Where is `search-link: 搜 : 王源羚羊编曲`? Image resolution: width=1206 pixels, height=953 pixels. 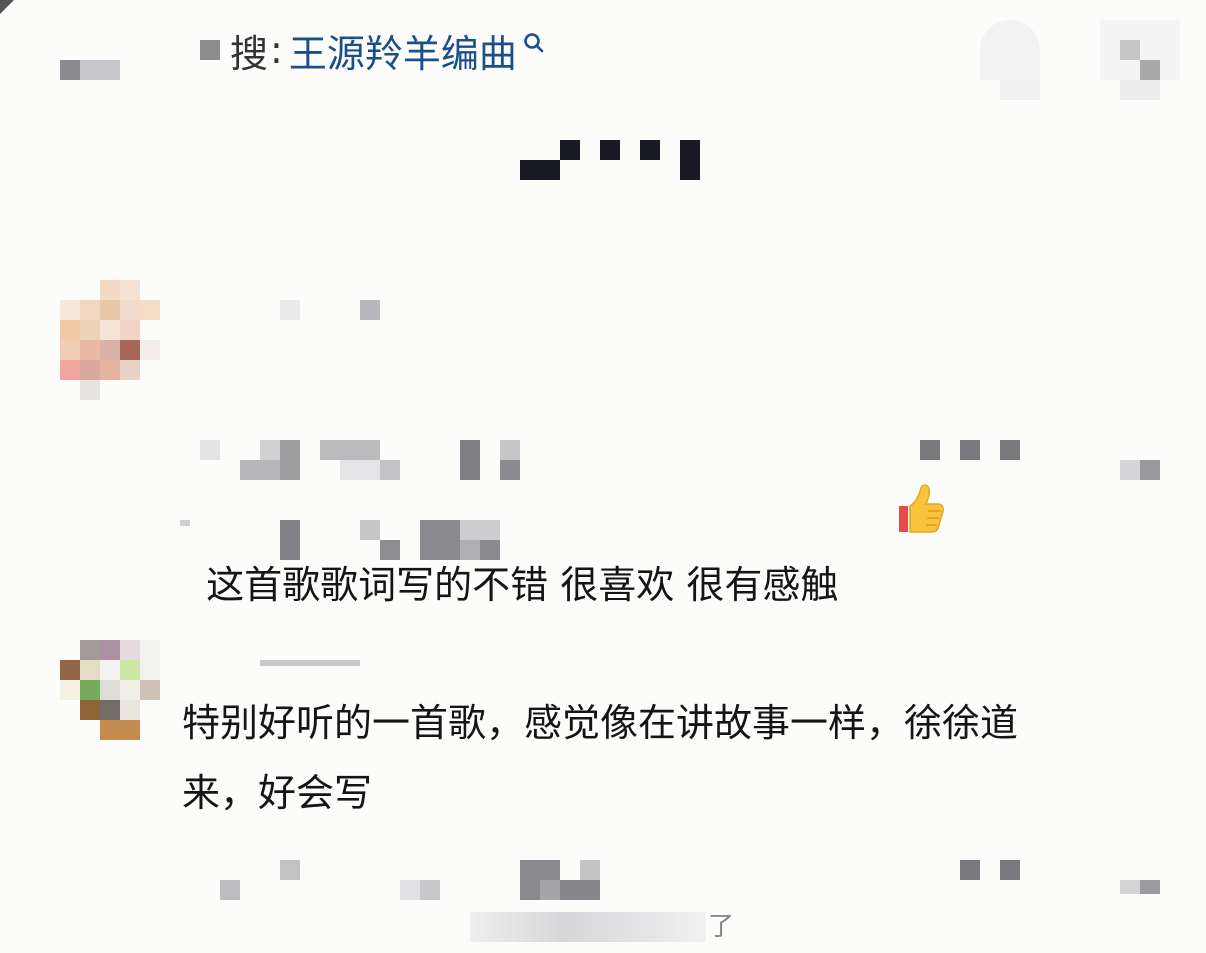 search-link: 搜 : 王源羚羊编曲 is located at coordinates (387, 52).